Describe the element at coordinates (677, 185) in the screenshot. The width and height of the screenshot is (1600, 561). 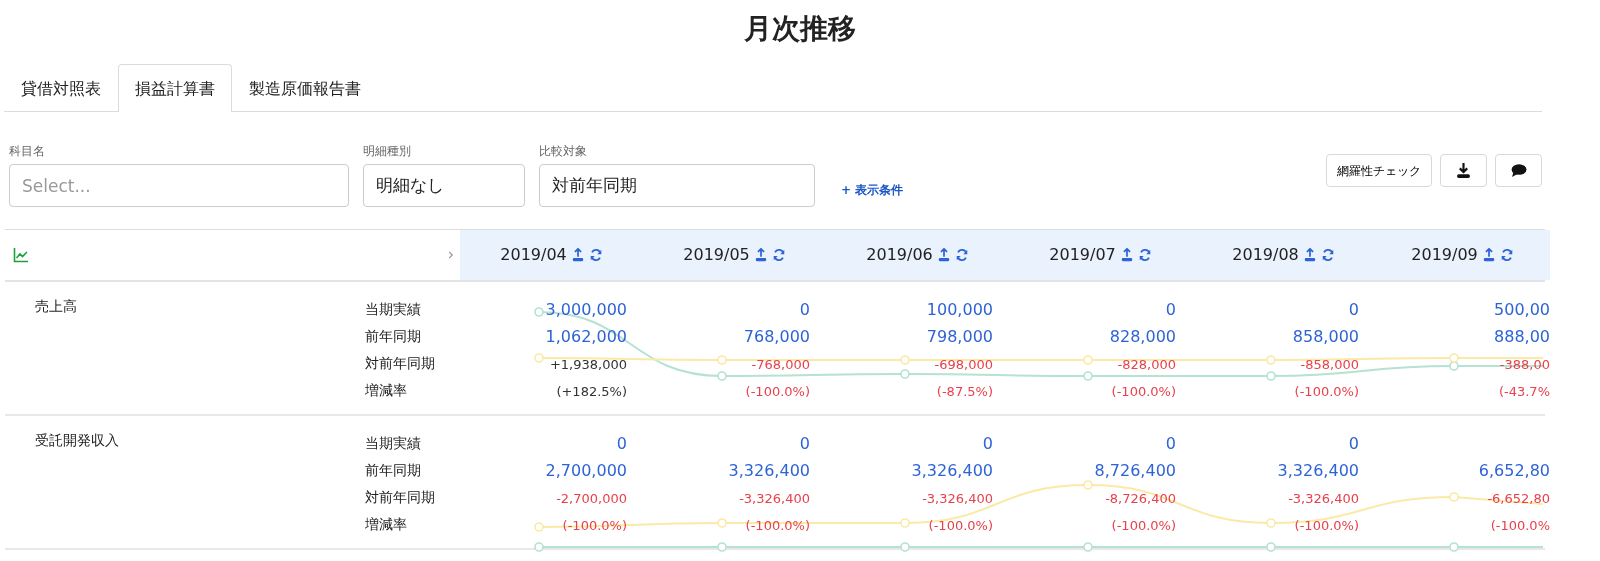
I see `input-field: 対前年同期` at that location.